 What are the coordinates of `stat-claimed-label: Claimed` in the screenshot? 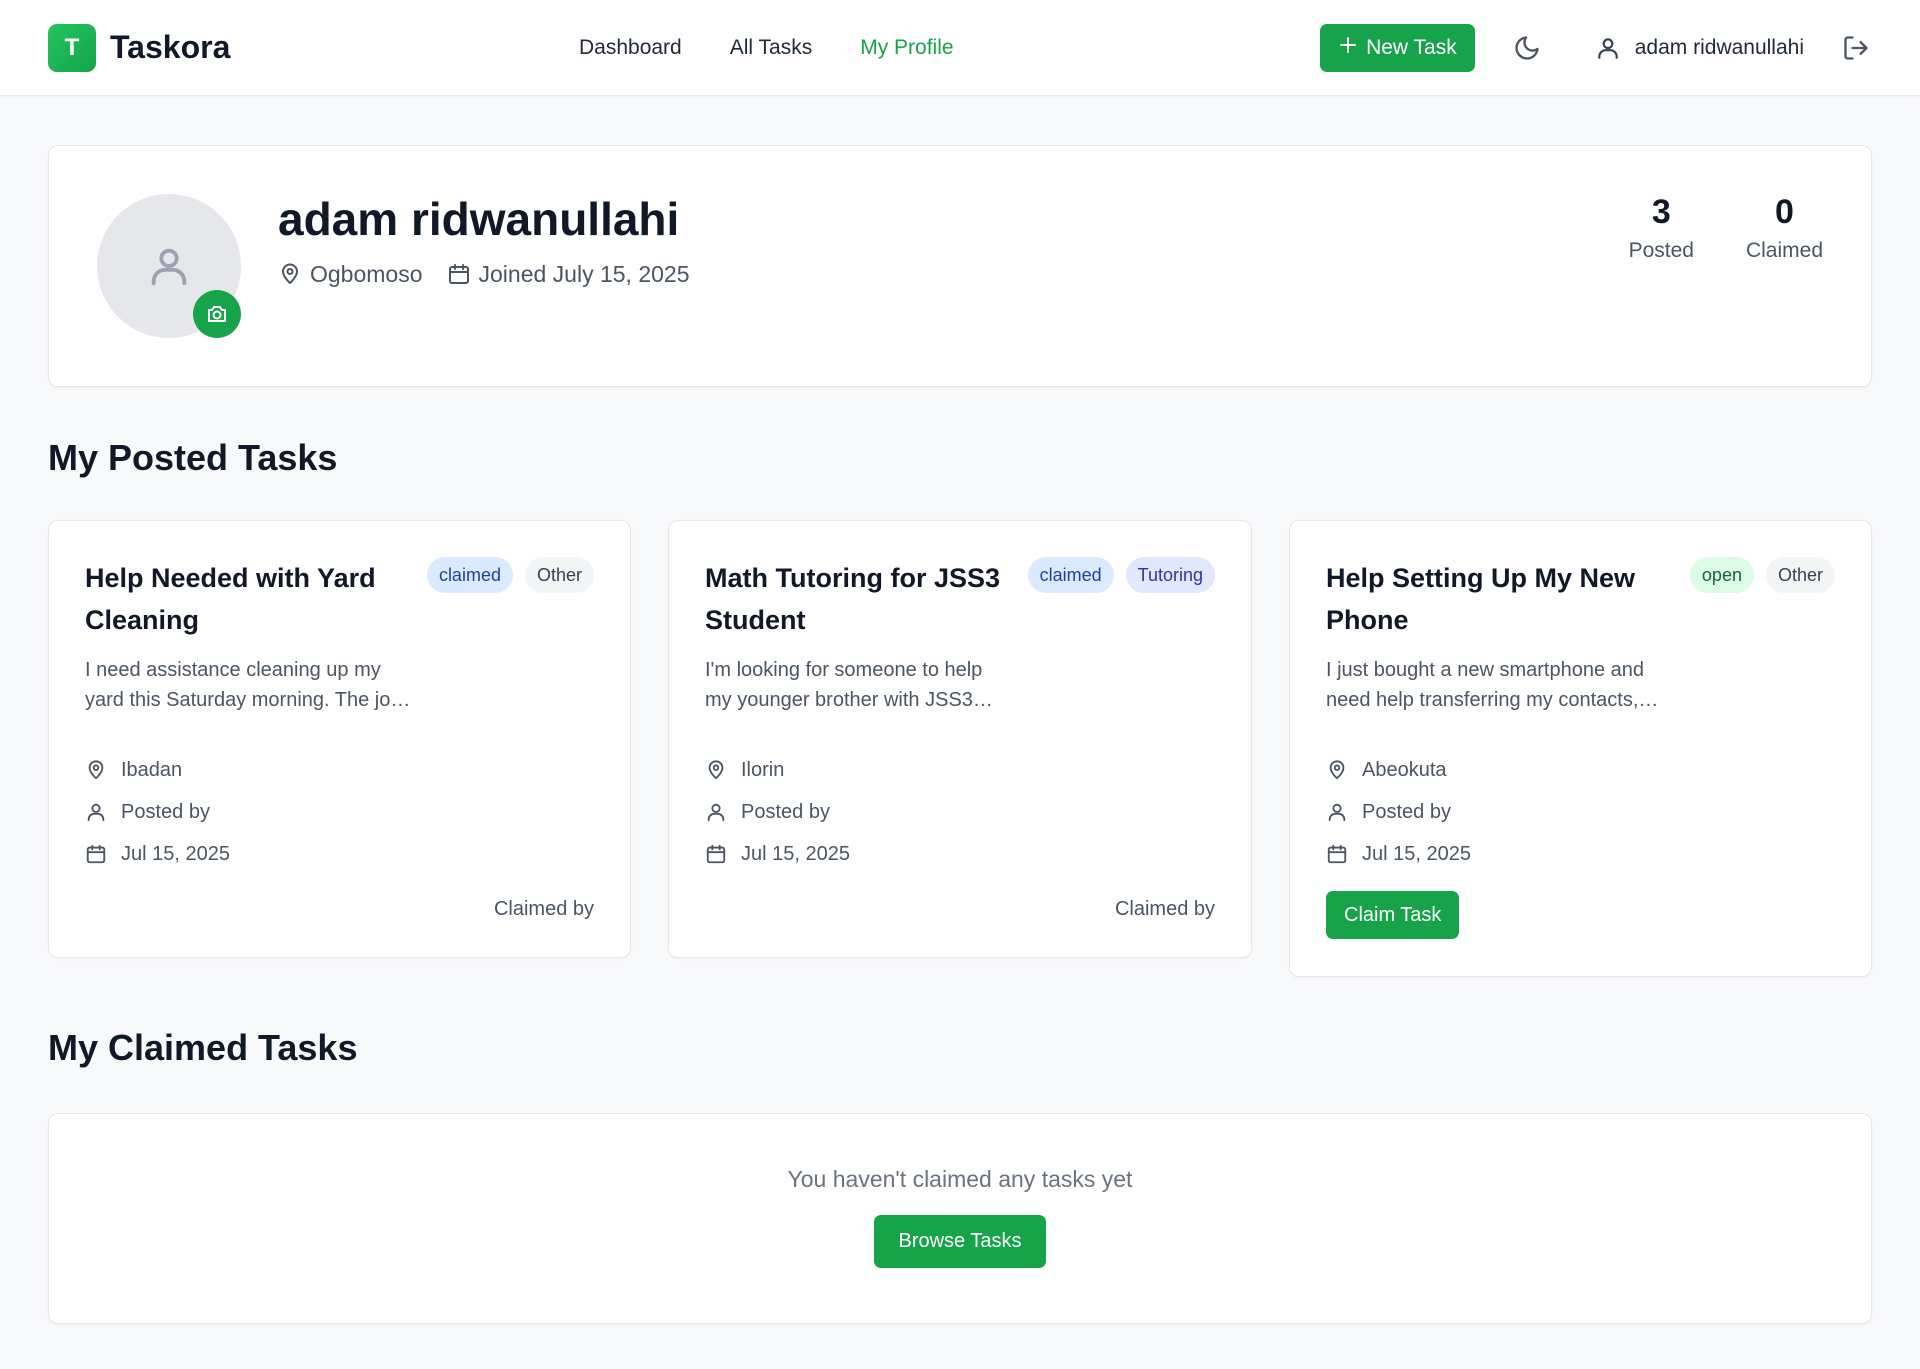 It's located at (1784, 251).